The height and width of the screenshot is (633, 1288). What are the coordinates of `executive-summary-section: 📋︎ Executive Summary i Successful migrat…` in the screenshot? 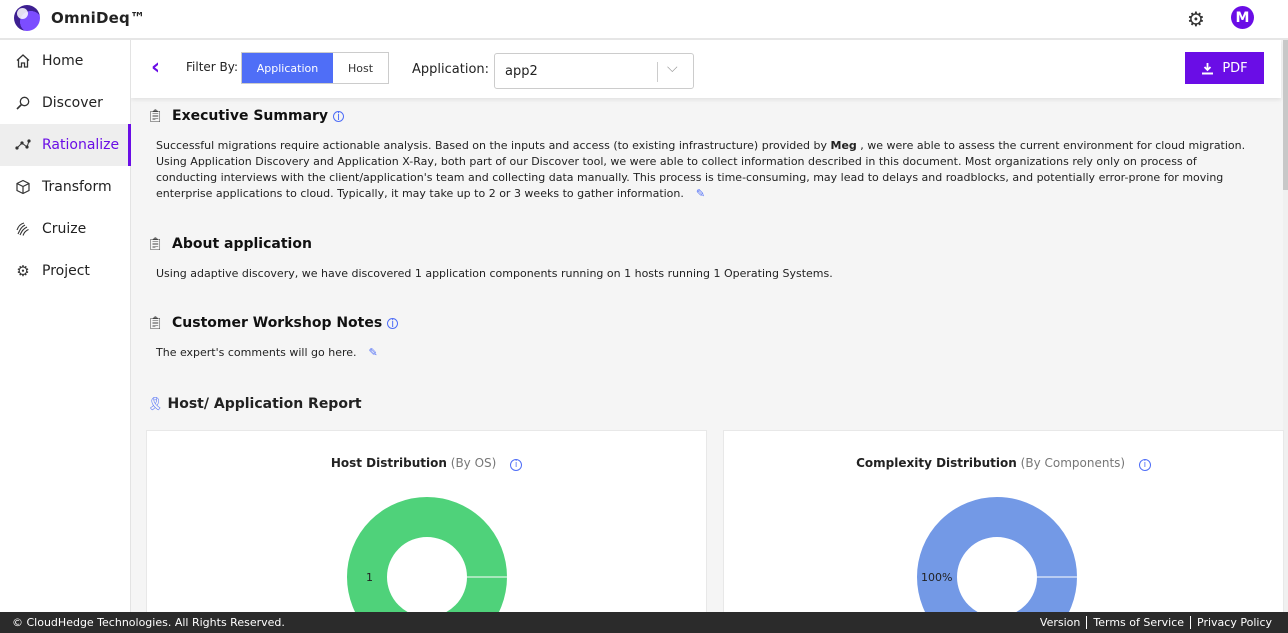 It's located at (707, 155).